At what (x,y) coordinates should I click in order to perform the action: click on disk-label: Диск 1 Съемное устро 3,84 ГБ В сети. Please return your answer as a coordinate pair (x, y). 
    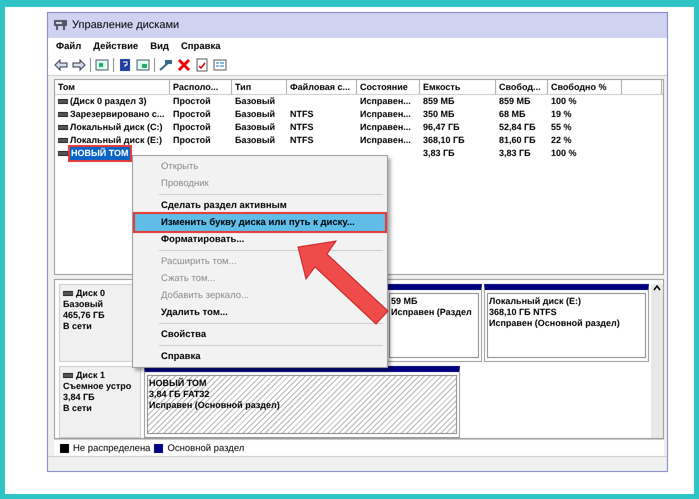
    Looking at the image, I should click on (100, 402).